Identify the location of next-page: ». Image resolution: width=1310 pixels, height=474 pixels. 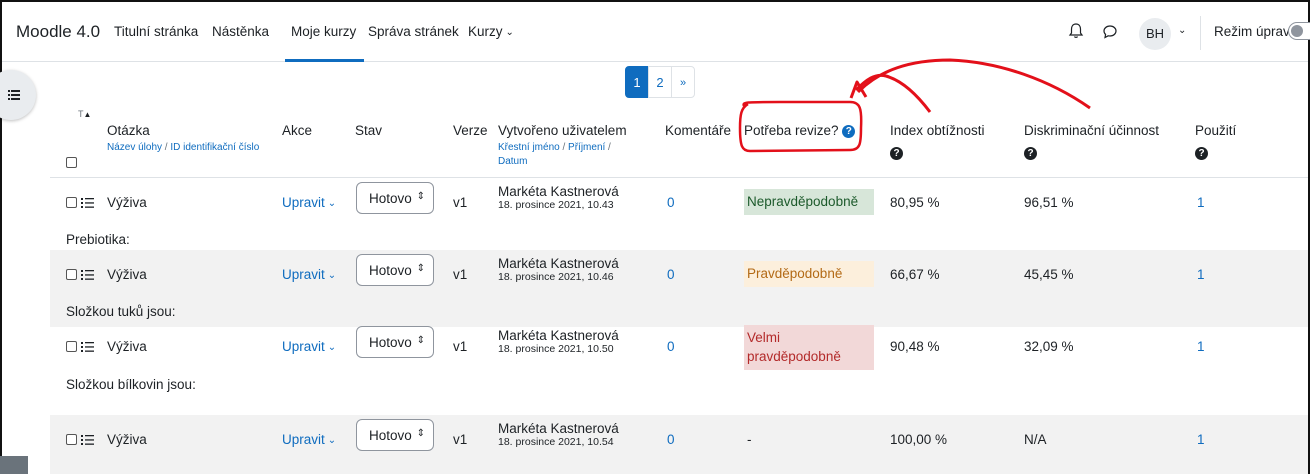
(683, 82).